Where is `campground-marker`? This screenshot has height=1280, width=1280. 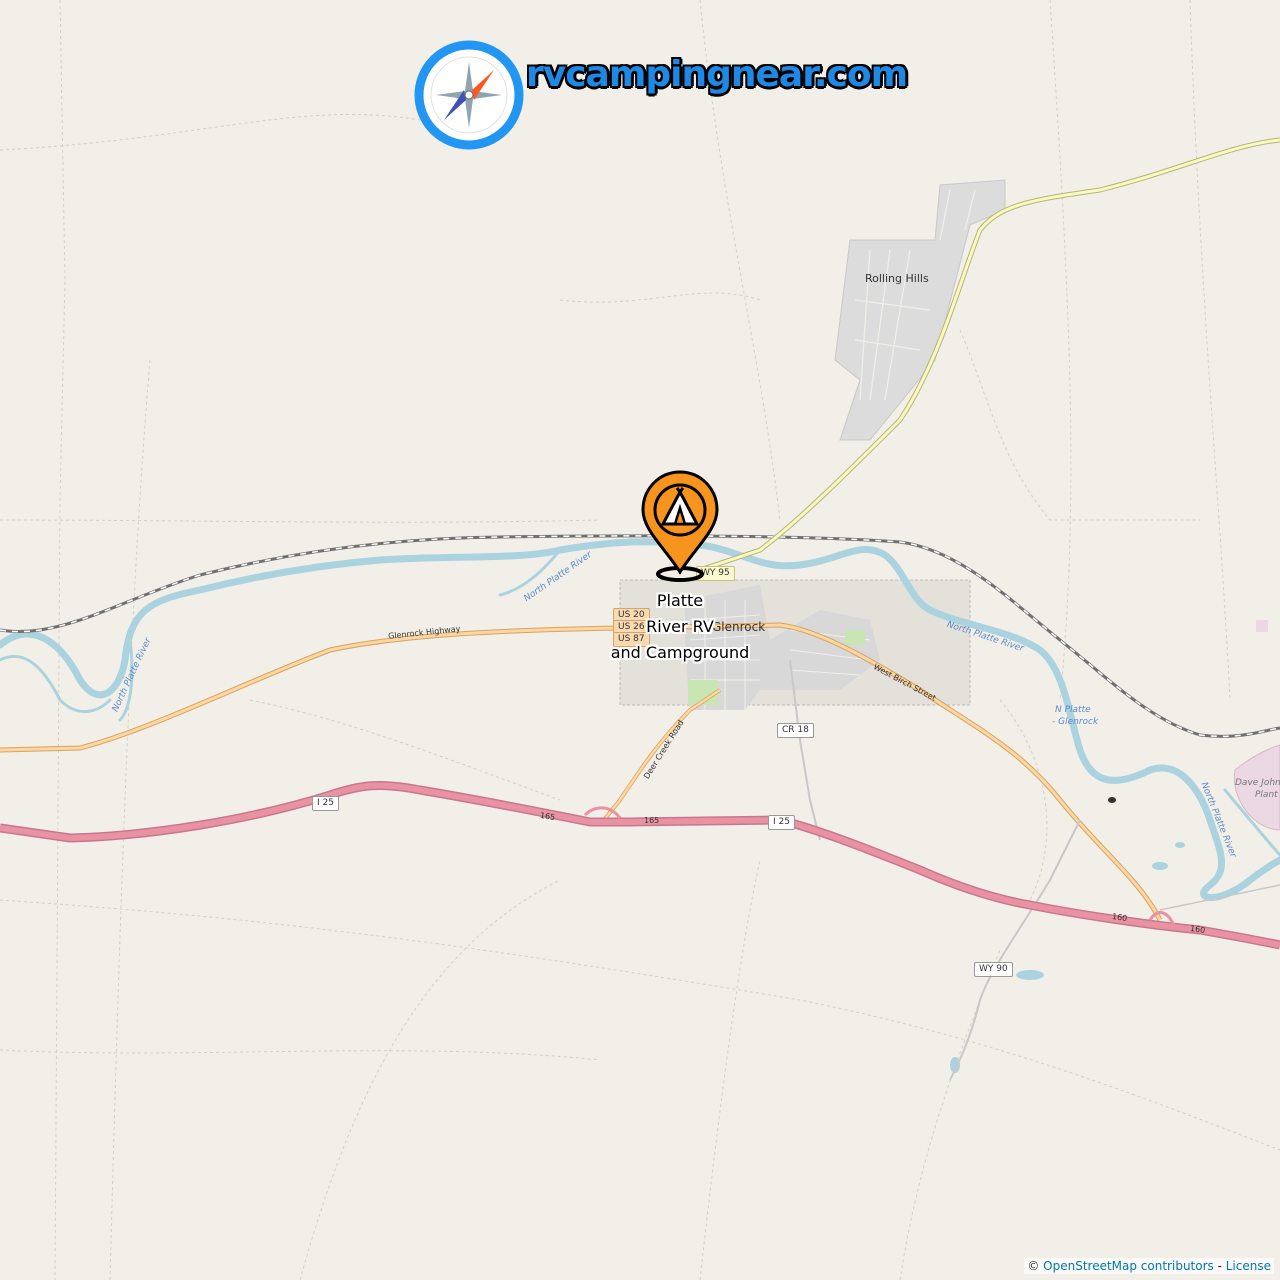
campground-marker is located at coordinates (680, 528).